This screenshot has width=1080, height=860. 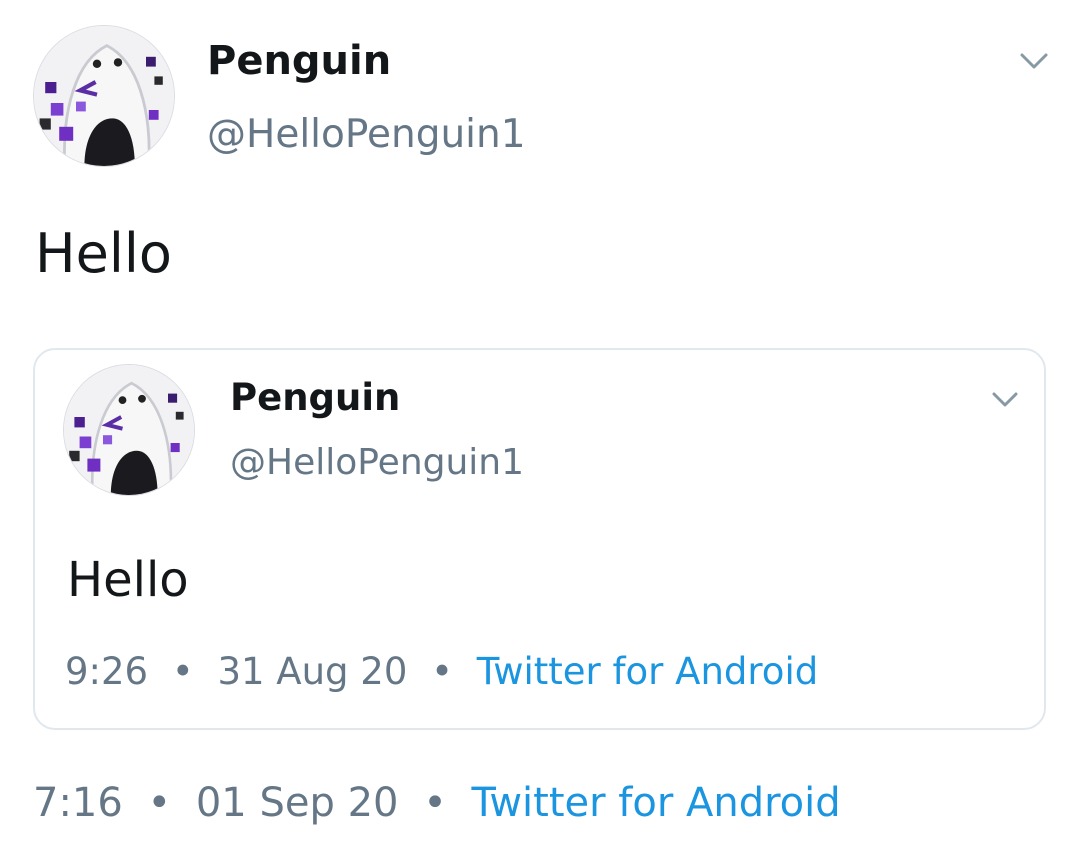 What do you see at coordinates (103, 253) in the screenshot?
I see `tweet-text: Hello` at bounding box center [103, 253].